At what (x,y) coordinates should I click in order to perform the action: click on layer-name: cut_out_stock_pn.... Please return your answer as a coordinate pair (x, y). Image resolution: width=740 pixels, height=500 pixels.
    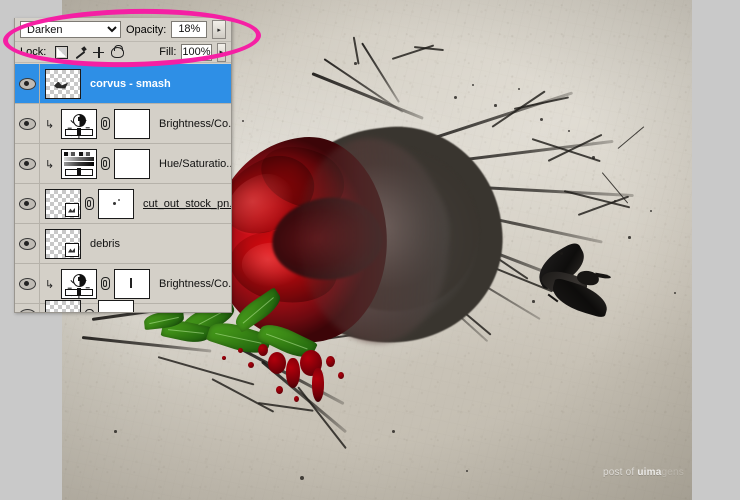
    Looking at the image, I should click on (187, 204).